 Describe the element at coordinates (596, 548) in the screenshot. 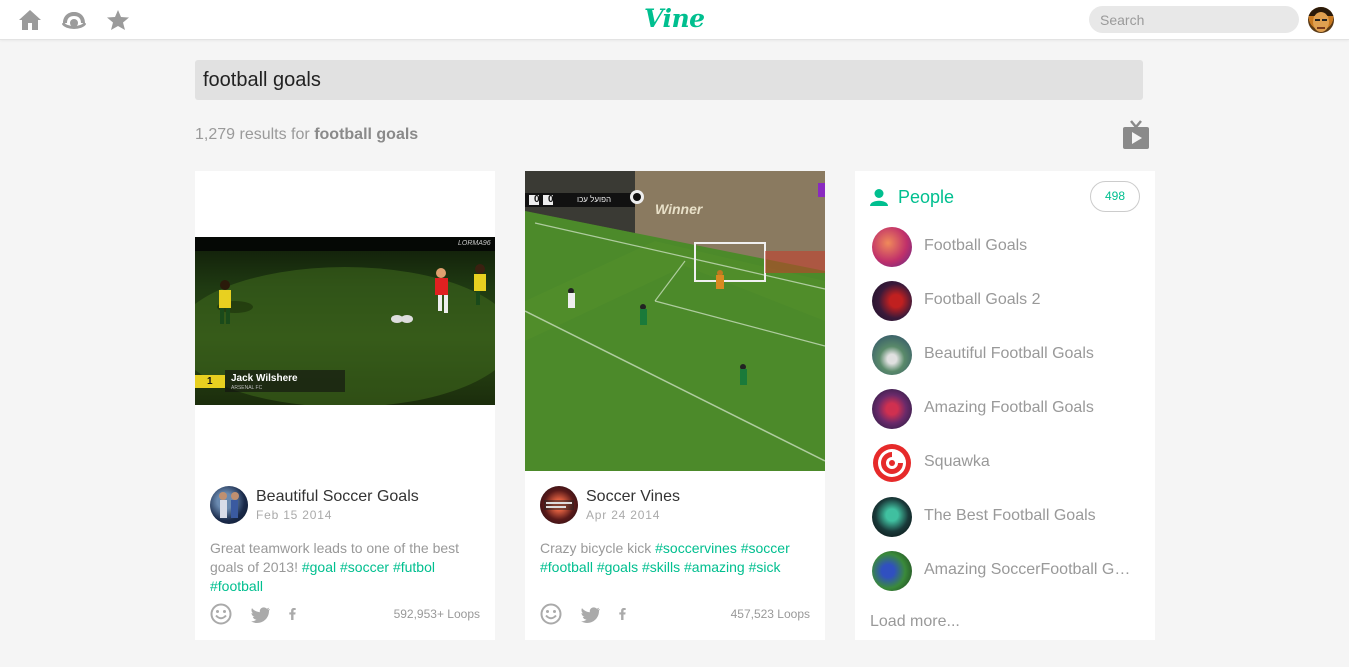

I see `post-text: Crazy bicycle kick` at that location.